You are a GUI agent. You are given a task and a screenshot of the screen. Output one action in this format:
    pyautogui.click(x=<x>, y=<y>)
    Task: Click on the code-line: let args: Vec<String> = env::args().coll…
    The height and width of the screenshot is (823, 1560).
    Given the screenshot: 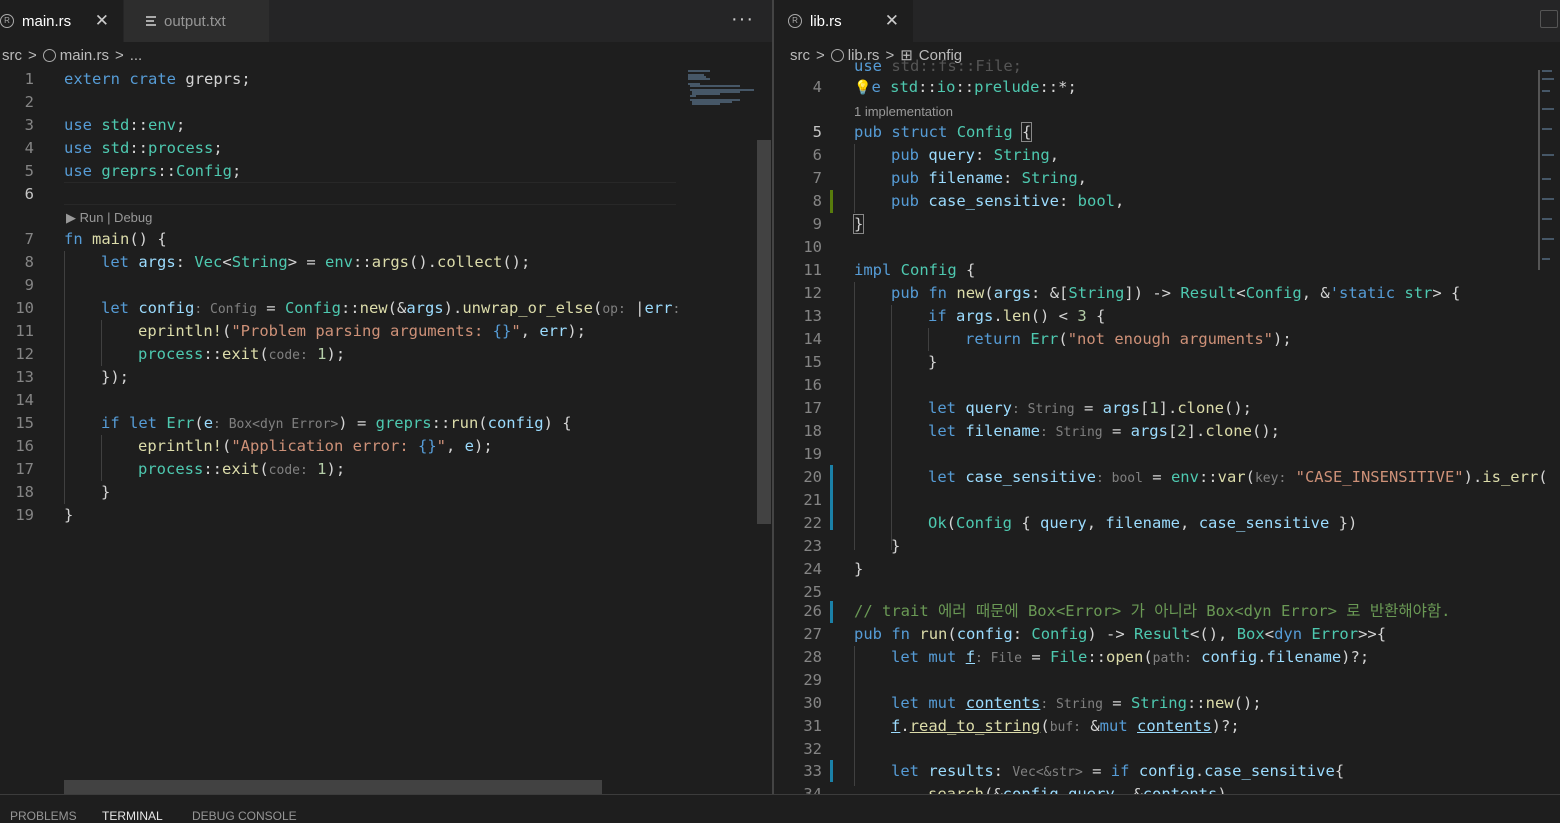 What is the action you would take?
    pyautogui.click(x=316, y=262)
    